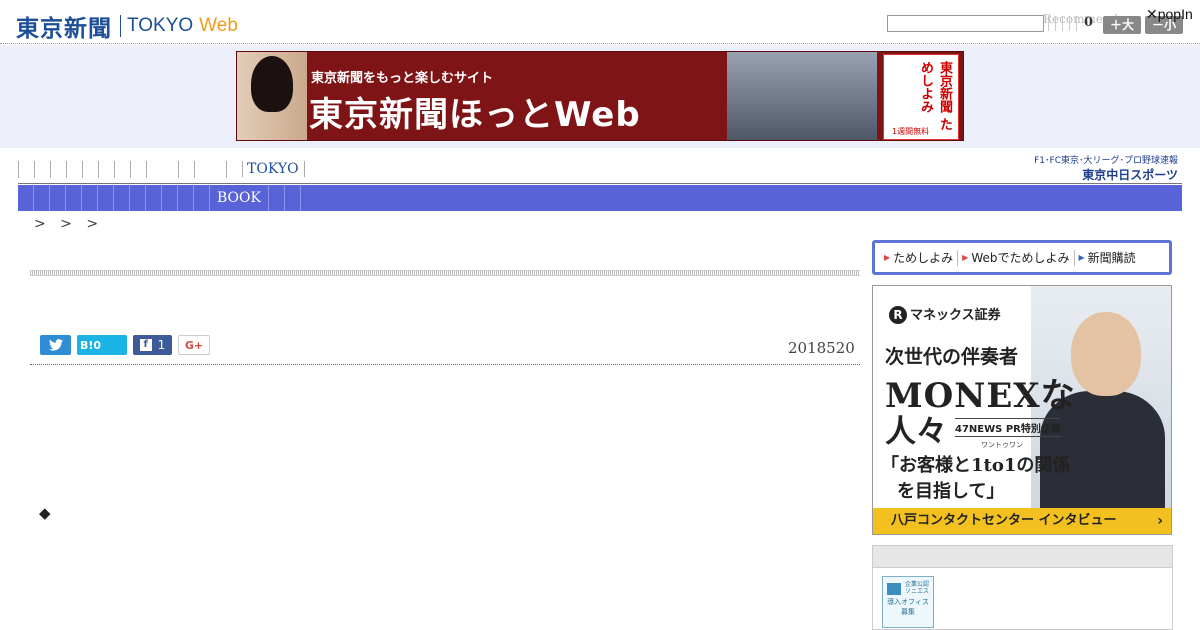  I want to click on ad-quote-line-1: 「お客様と1to1の関係, so click(976, 465).